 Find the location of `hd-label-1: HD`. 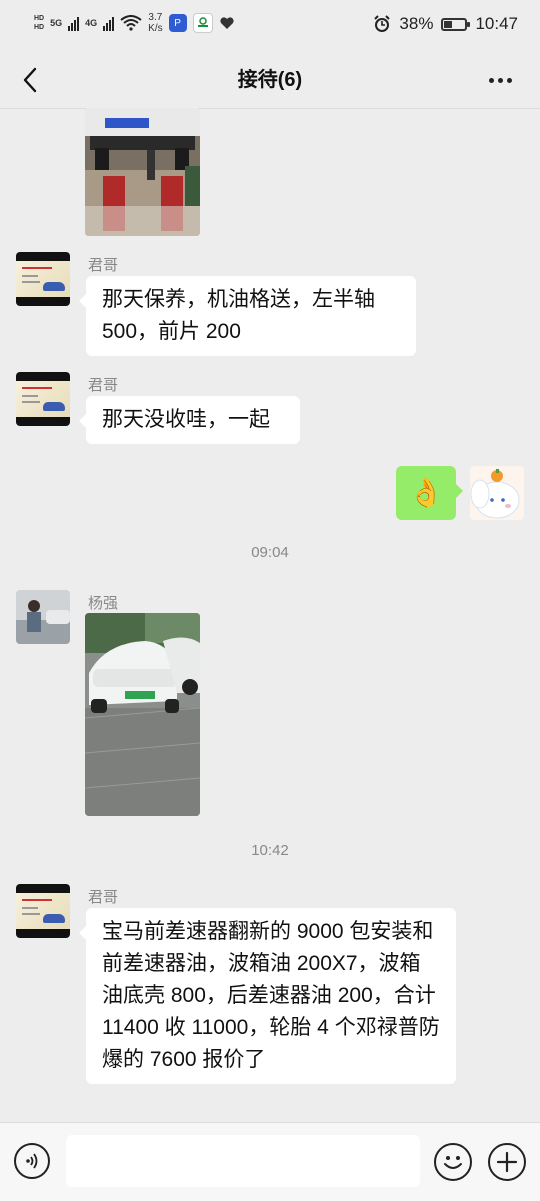

hd-label-1: HD is located at coordinates (39, 18).